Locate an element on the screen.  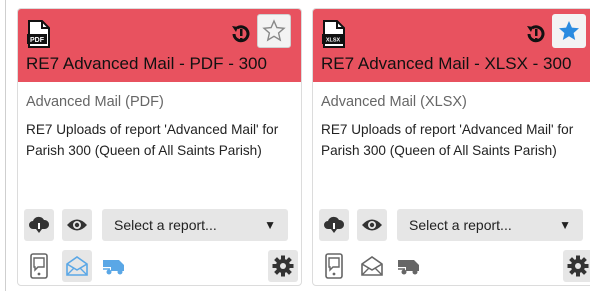
card-title: RE7 Advanced Mail - PDF - 300 is located at coordinates (146, 63).